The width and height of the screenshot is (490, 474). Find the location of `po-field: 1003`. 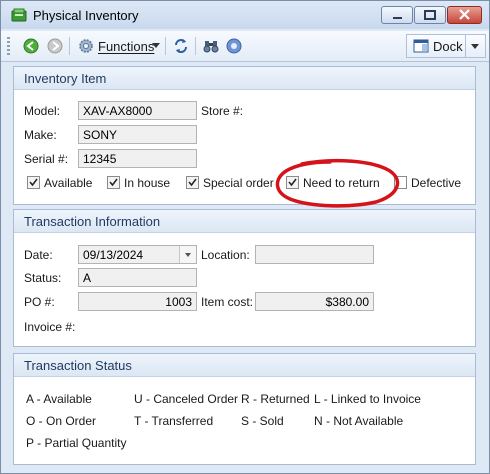

po-field: 1003 is located at coordinates (137, 301).